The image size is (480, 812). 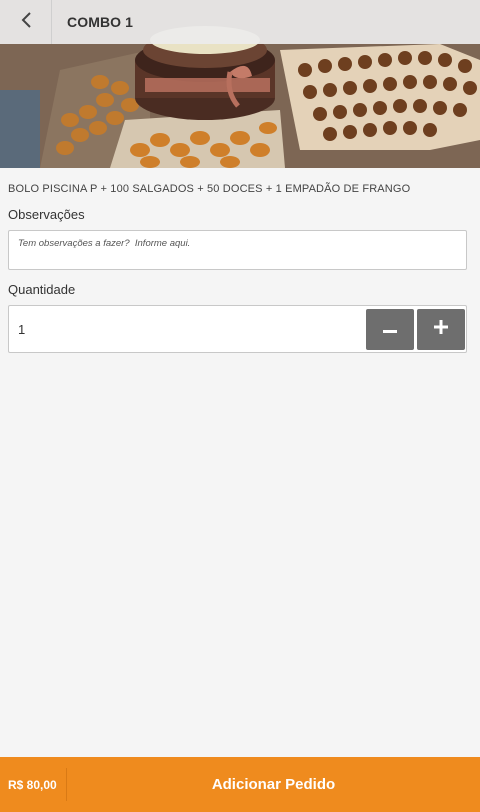 What do you see at coordinates (21, 329) in the screenshot?
I see `quantity-value: 1` at bounding box center [21, 329].